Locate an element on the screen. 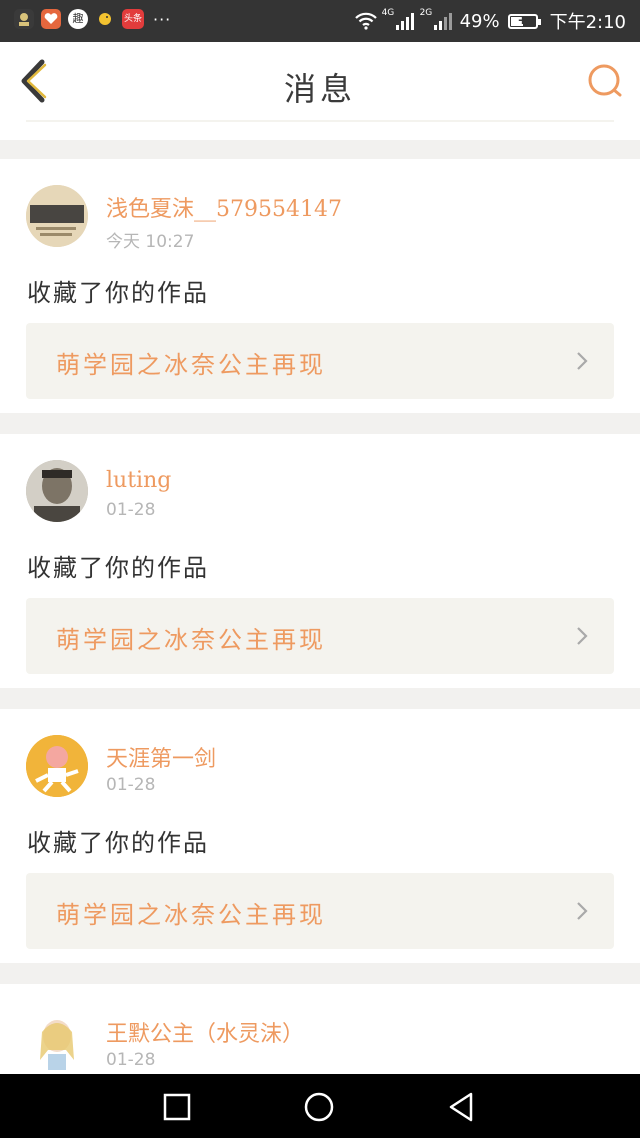 Image resolution: width=640 pixels, height=1138 pixels. user-name: luting is located at coordinates (138, 480).